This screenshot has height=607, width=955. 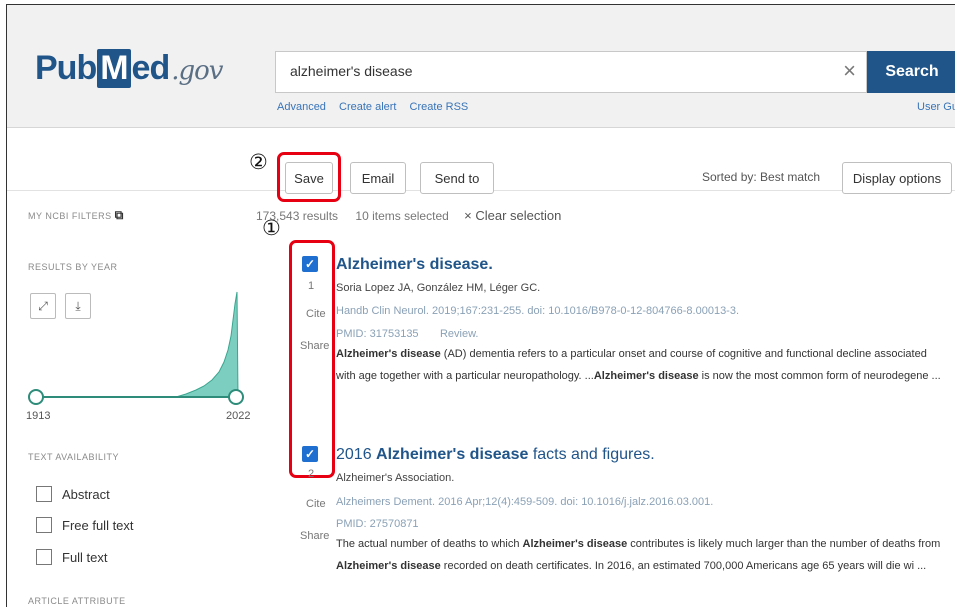 What do you see at coordinates (314, 536) in the screenshot?
I see `result-2-share-button: Share` at bounding box center [314, 536].